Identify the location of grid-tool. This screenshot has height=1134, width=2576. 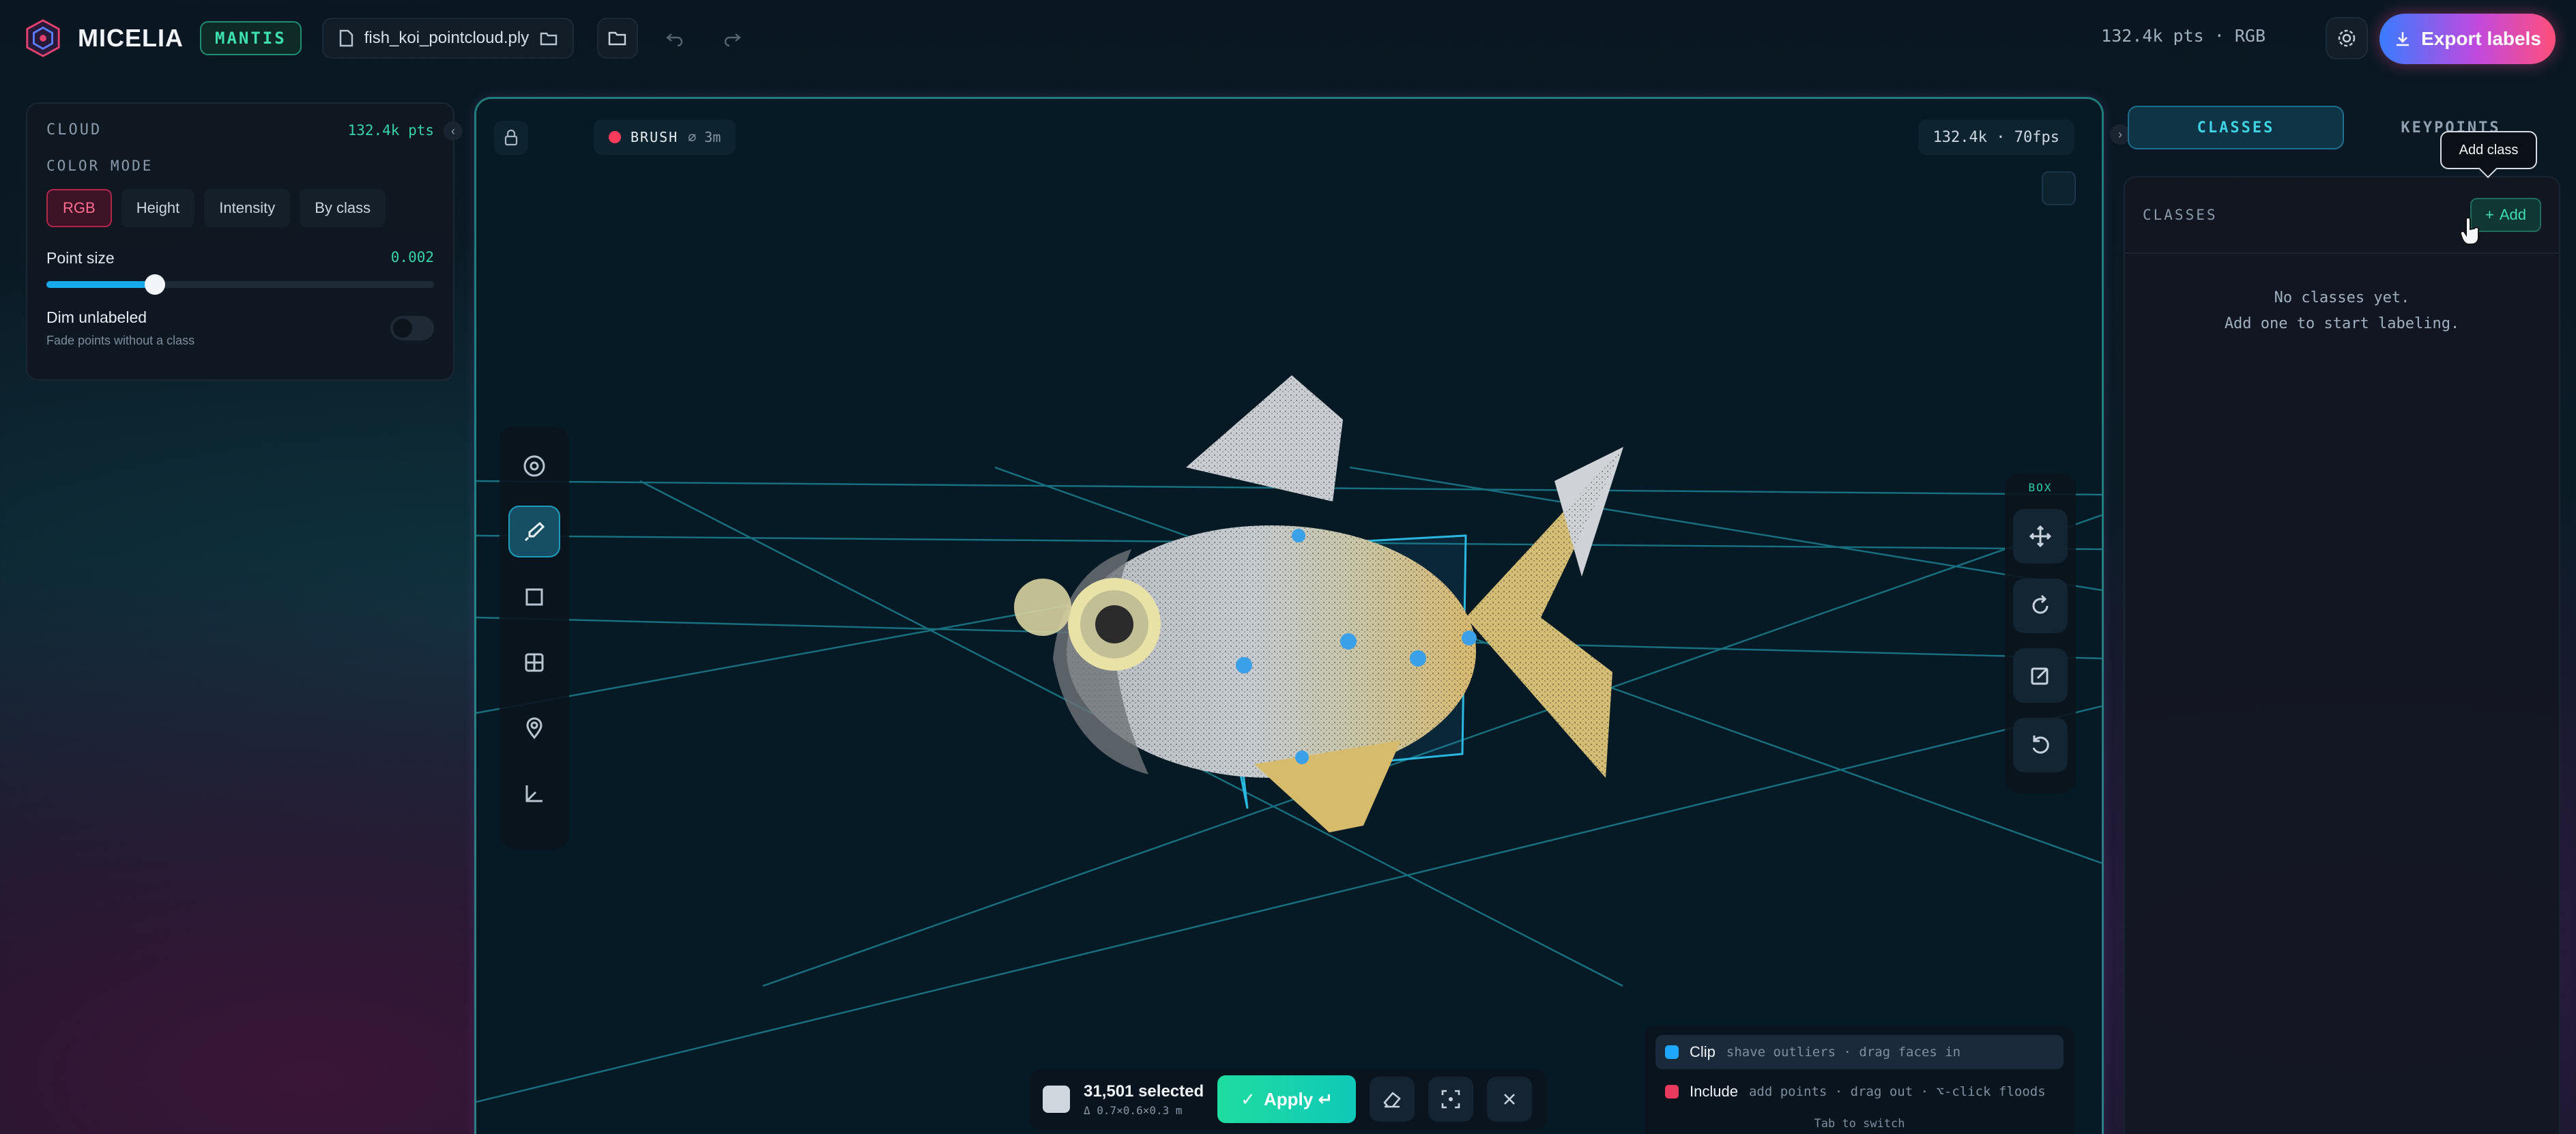
(534, 662).